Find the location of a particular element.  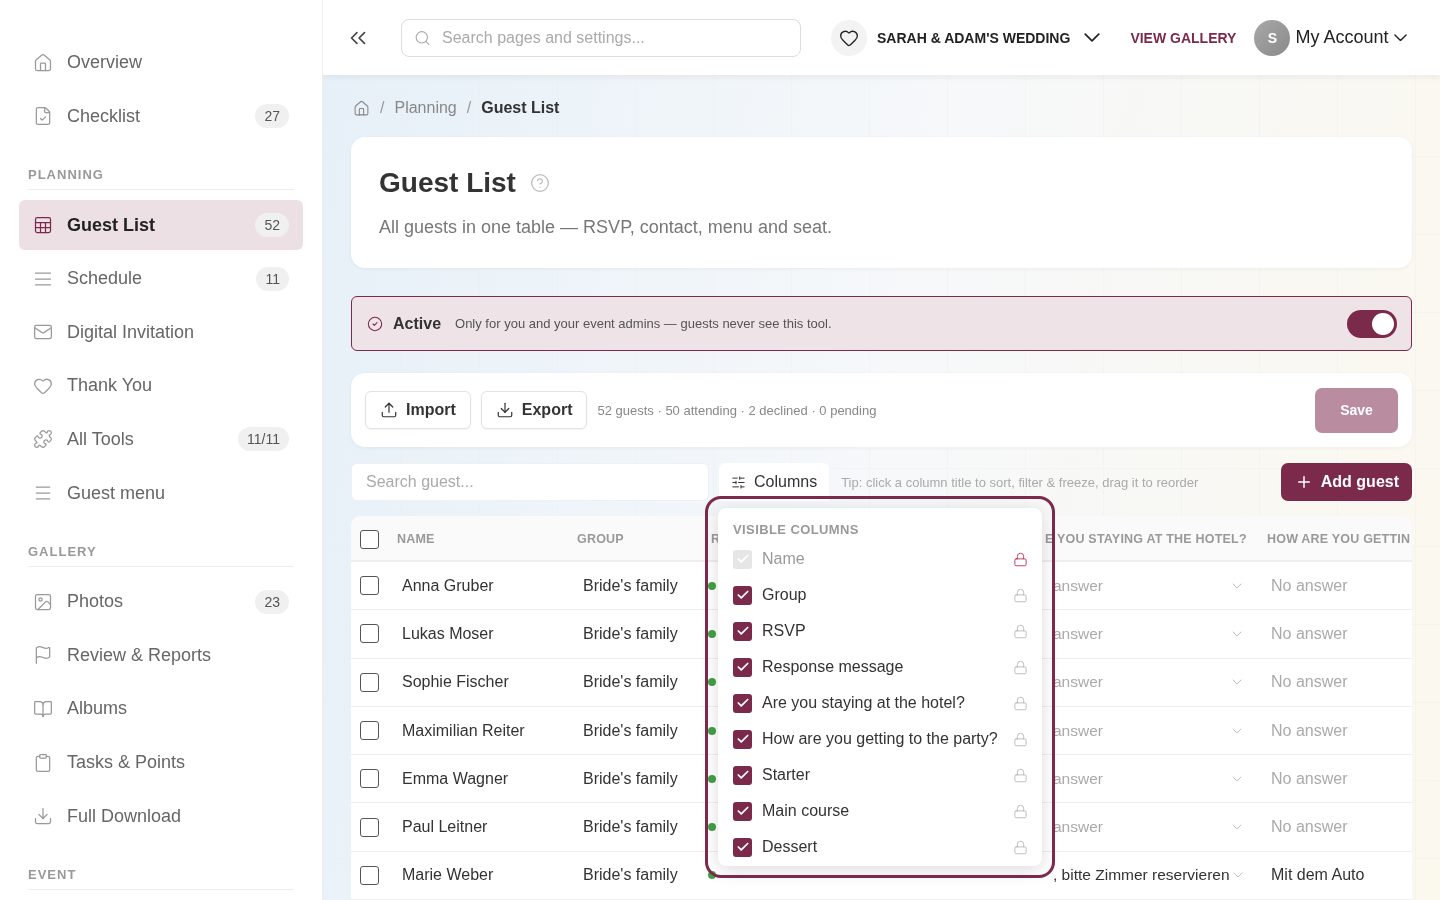

event-selector: SARAH & ADAM'S WEDDING is located at coordinates (989, 37).